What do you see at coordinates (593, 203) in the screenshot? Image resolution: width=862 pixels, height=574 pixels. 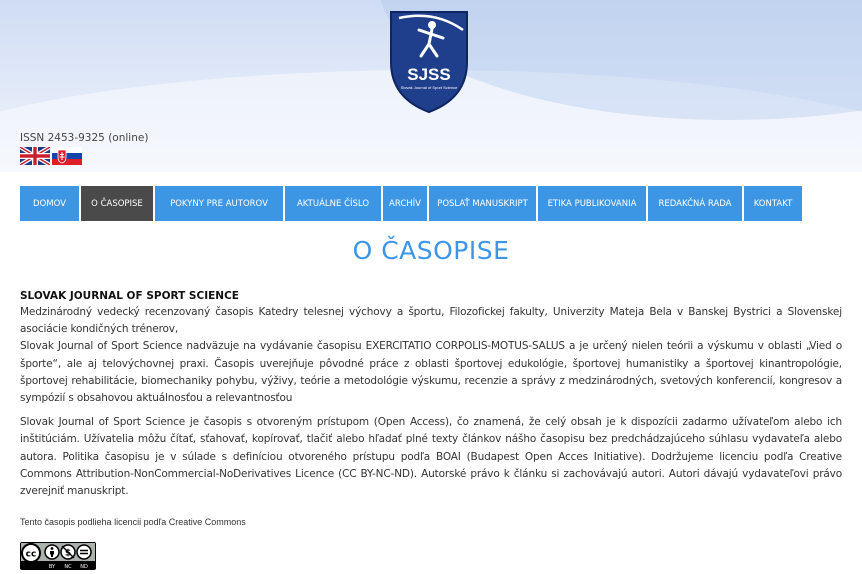 I see `nav-item-etika-publikovania: ETIKA PUBLIKOVANIA` at bounding box center [593, 203].